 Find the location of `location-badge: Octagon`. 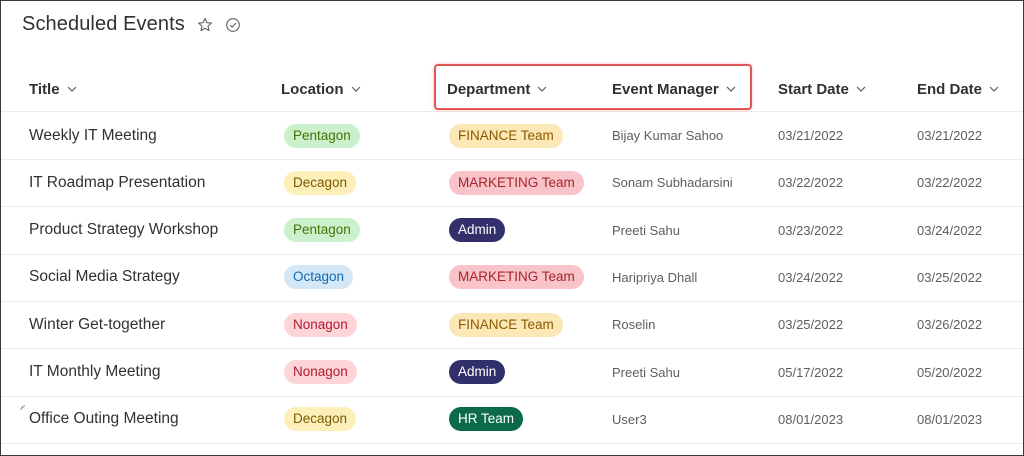

location-badge: Octagon is located at coordinates (319, 277).